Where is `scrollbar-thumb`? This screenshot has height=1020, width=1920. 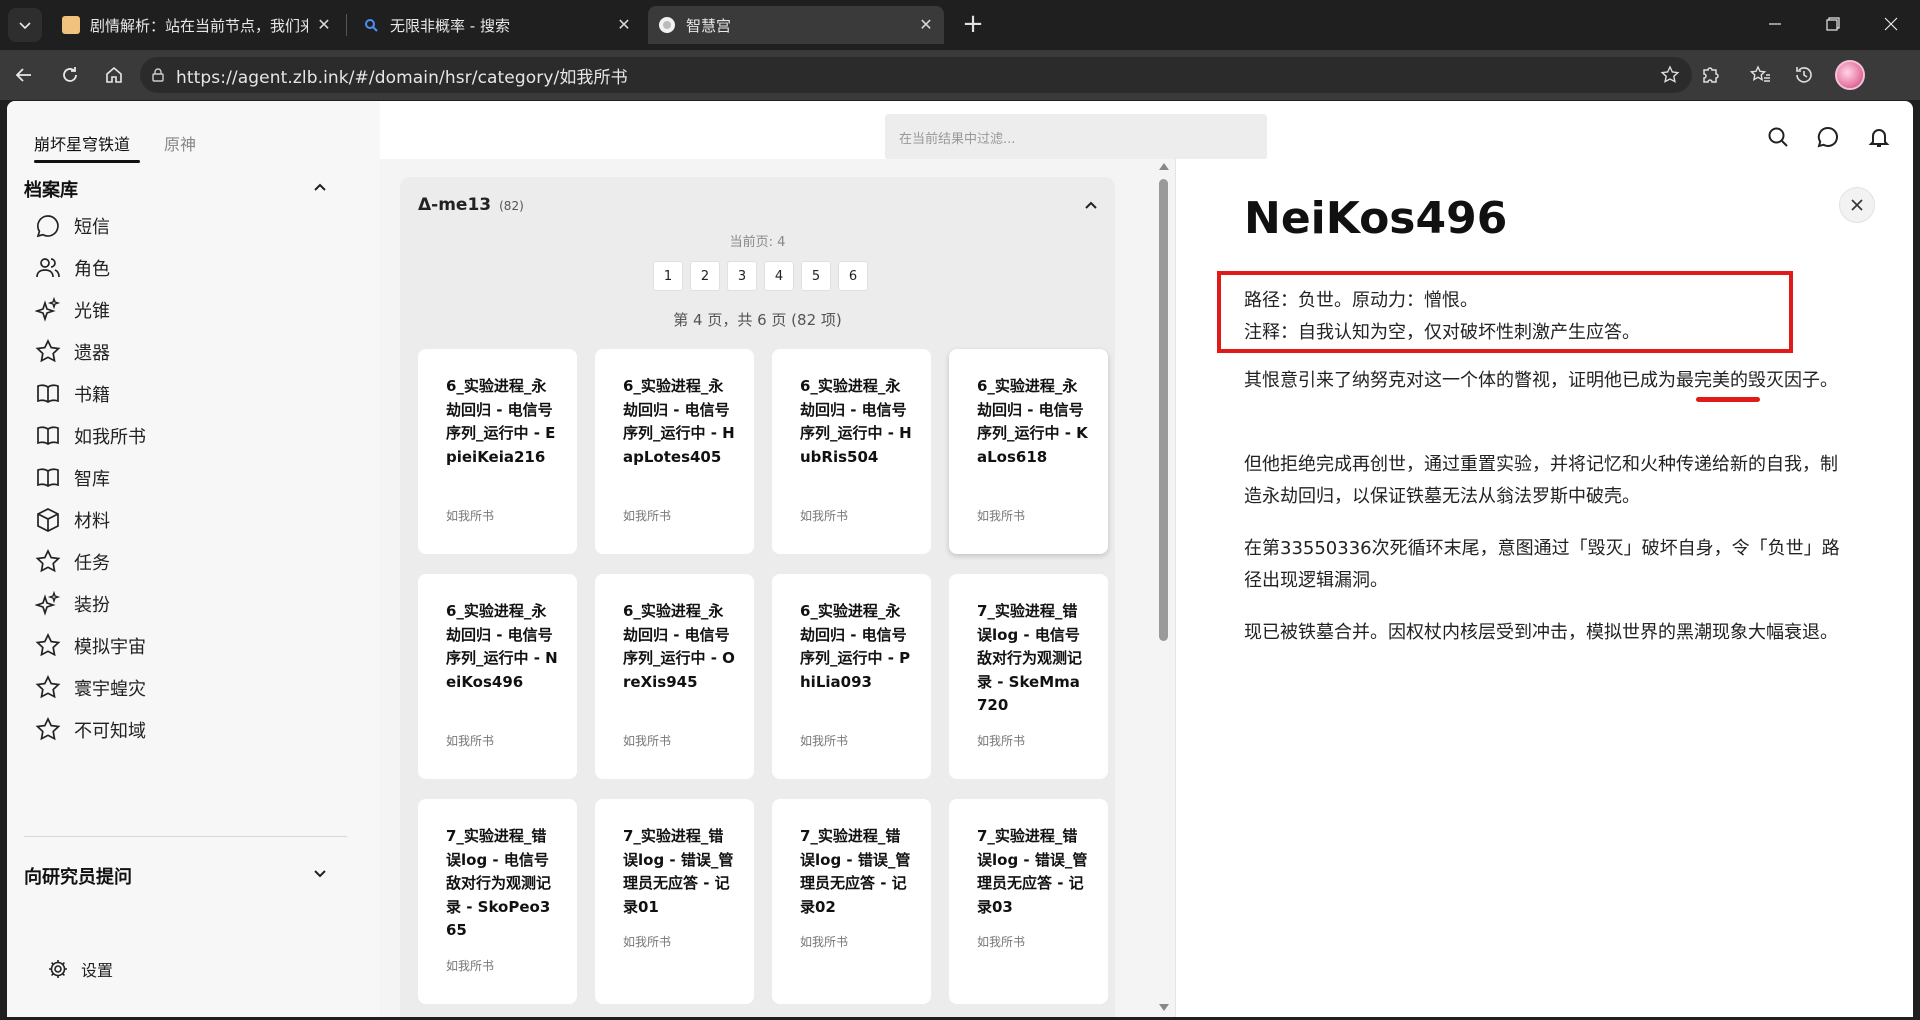 scrollbar-thumb is located at coordinates (1163, 410).